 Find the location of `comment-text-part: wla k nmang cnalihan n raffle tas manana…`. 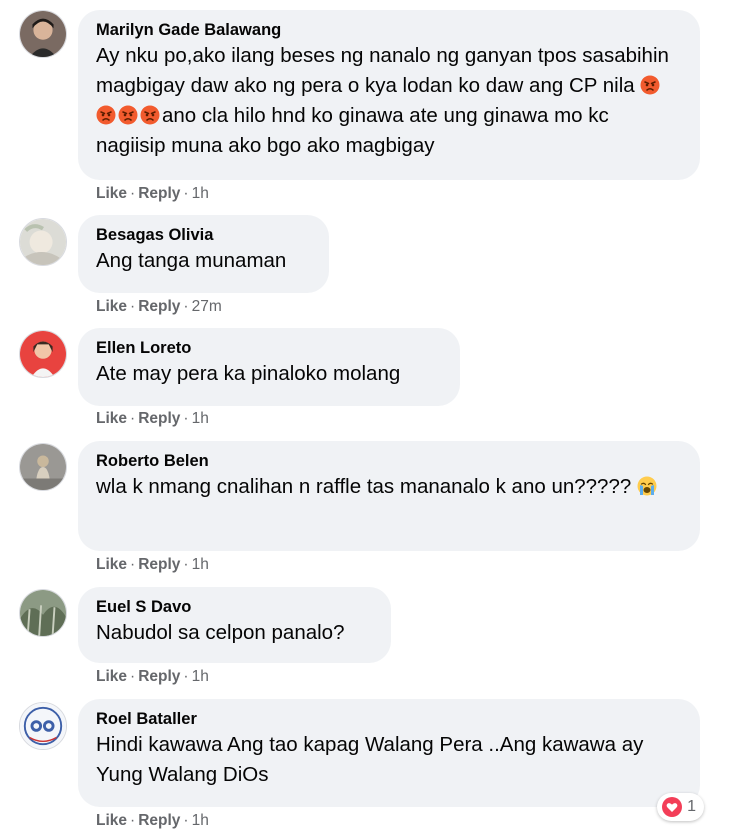

comment-text-part: wla k nmang cnalihan n raffle tas manana… is located at coordinates (366, 486).